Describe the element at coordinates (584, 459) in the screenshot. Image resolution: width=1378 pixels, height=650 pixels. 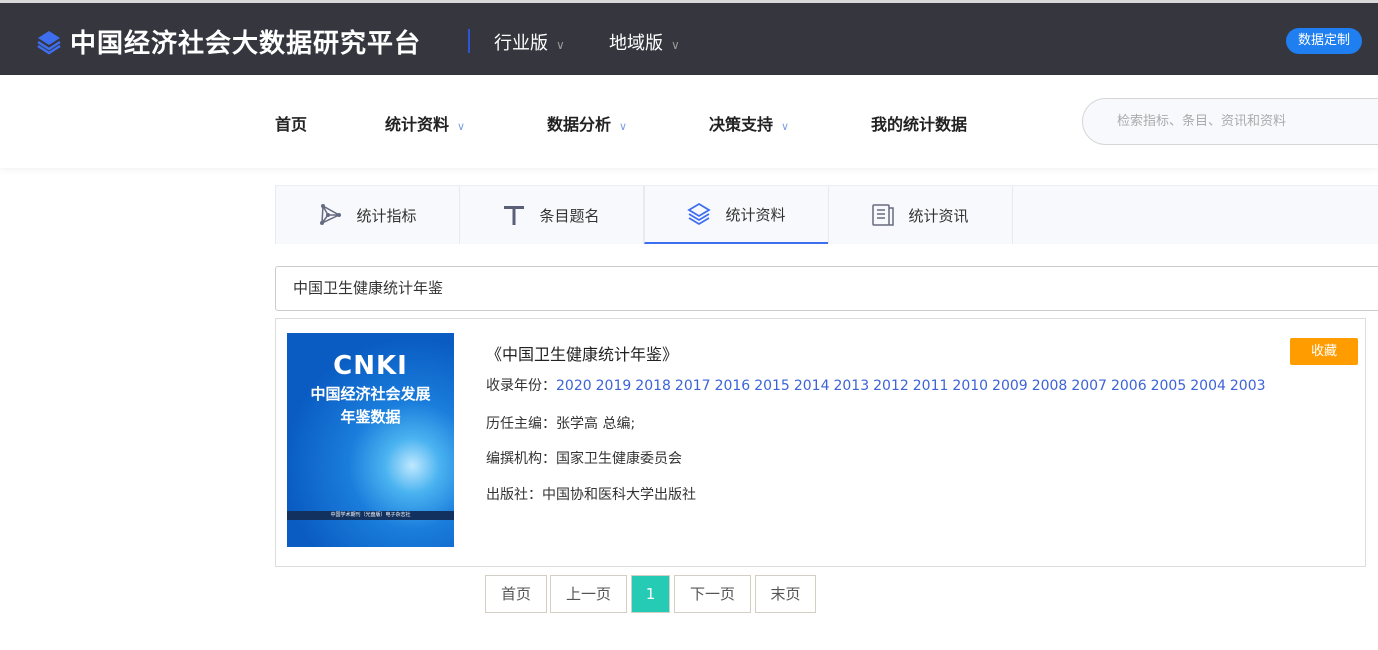
I see `organization: 编撰机构：国家卫生健康委员会` at that location.